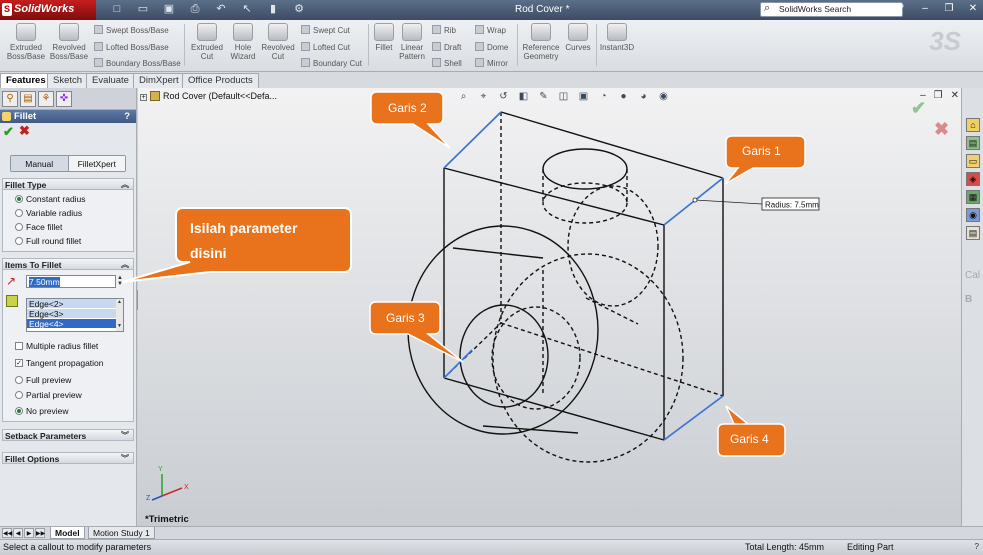  Describe the element at coordinates (68, 435) in the screenshot. I see `setback-parameters-header: Setback Parameters ︾` at that location.